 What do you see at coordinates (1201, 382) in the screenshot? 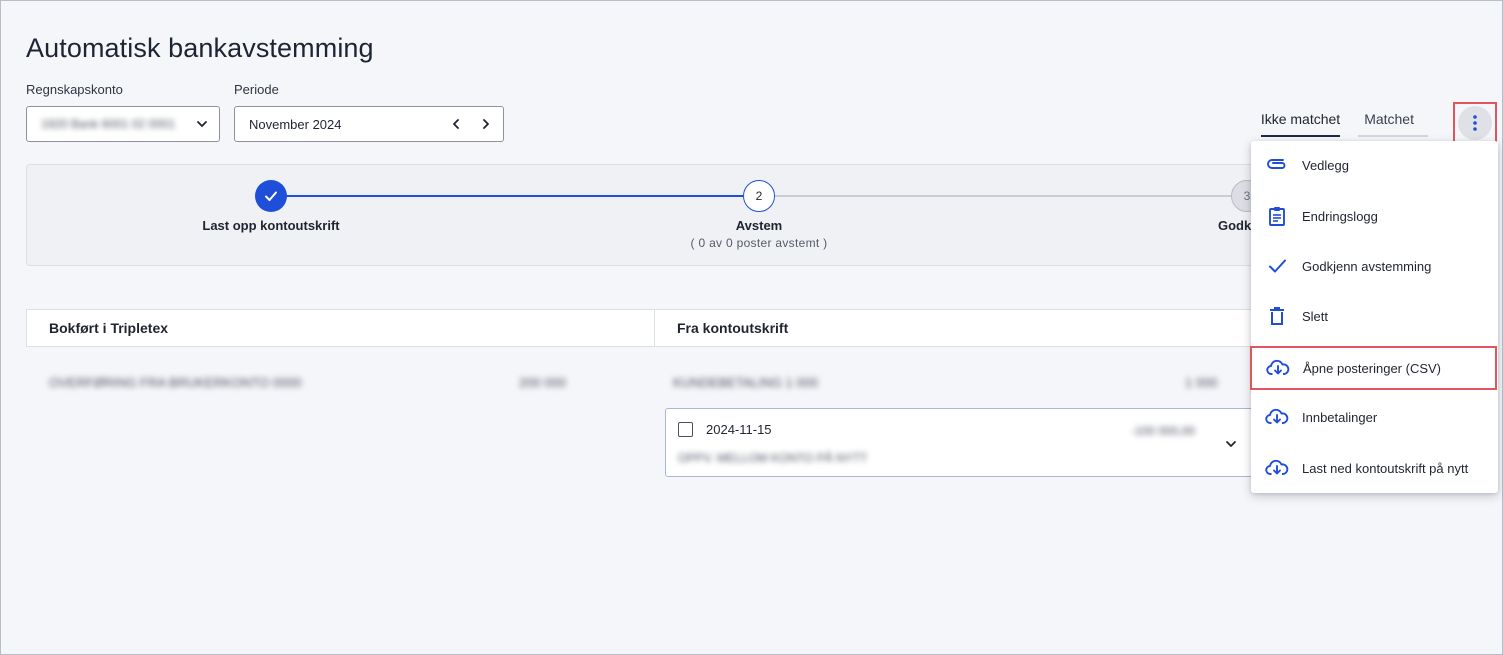
I see `statement-entry-amount: 1 000` at bounding box center [1201, 382].